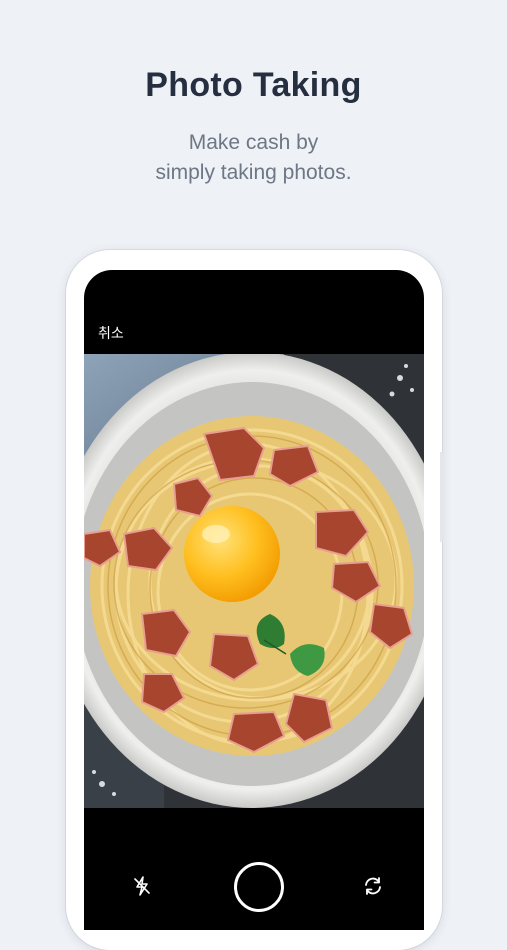 The height and width of the screenshot is (950, 507). Describe the element at coordinates (253, 158) in the screenshot. I see `hero-subtitle: Make cash by simply taking photos.` at that location.